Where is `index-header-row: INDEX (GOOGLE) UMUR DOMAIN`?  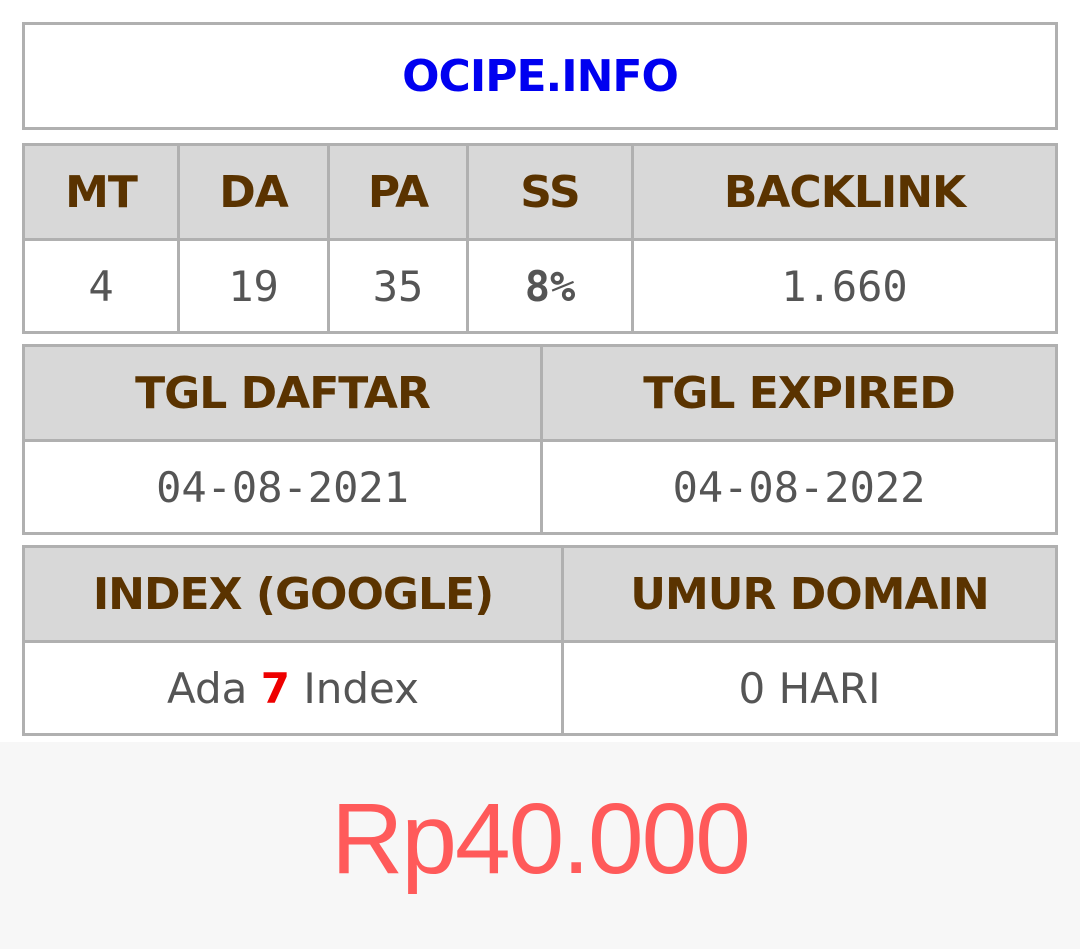
index-header-row: INDEX (GOOGLE) UMUR DOMAIN is located at coordinates (540, 594).